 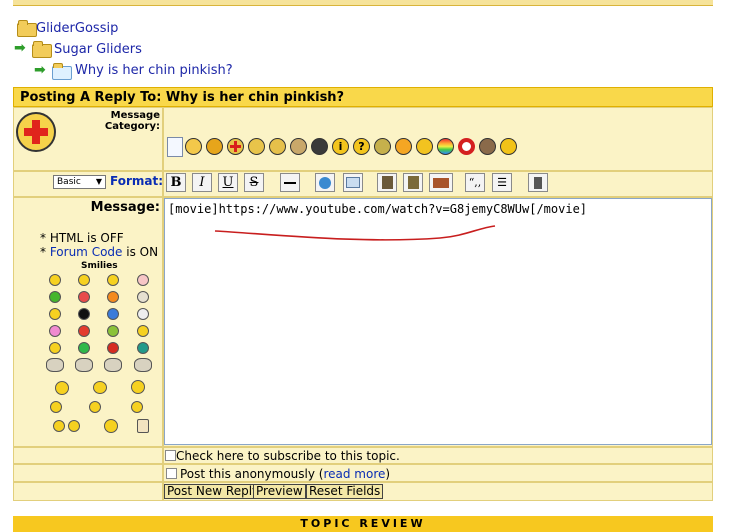 I want to click on smilies-label: Smilies, so click(x=99, y=266).